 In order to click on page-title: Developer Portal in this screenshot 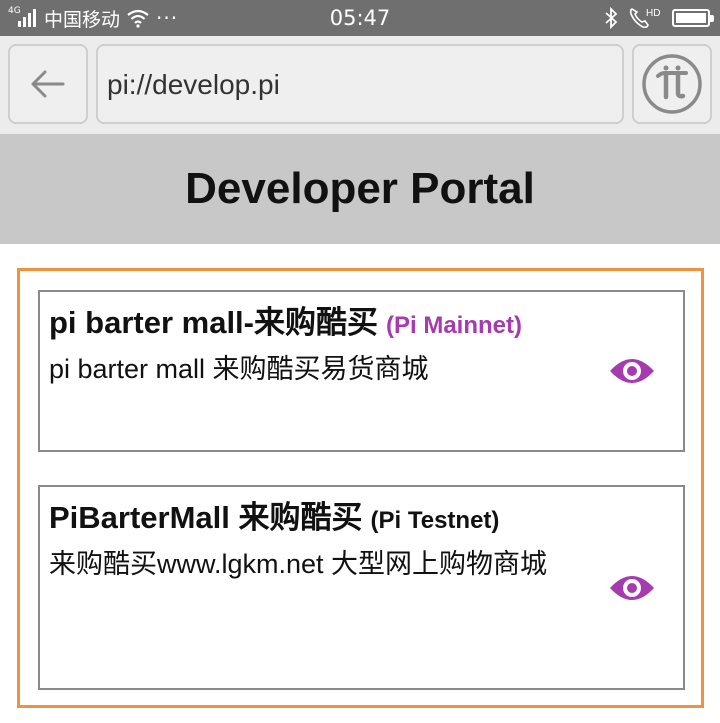, I will do `click(360, 188)`.